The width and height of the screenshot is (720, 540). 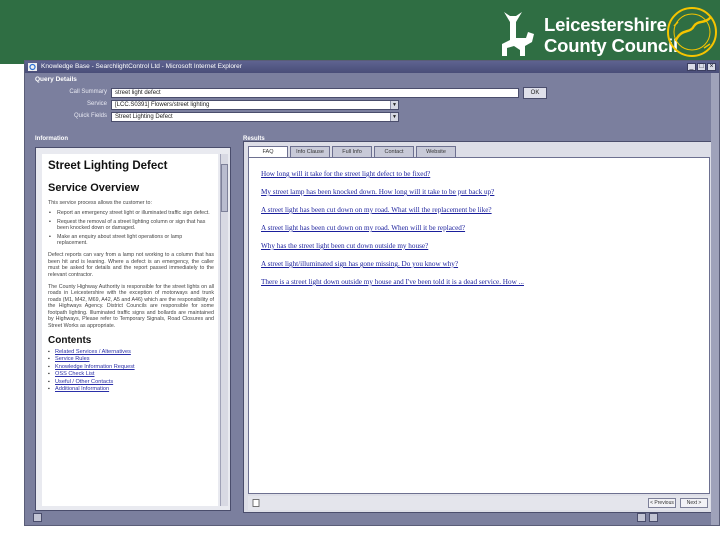 What do you see at coordinates (82, 389) in the screenshot?
I see `contents-link: Additional Information` at bounding box center [82, 389].